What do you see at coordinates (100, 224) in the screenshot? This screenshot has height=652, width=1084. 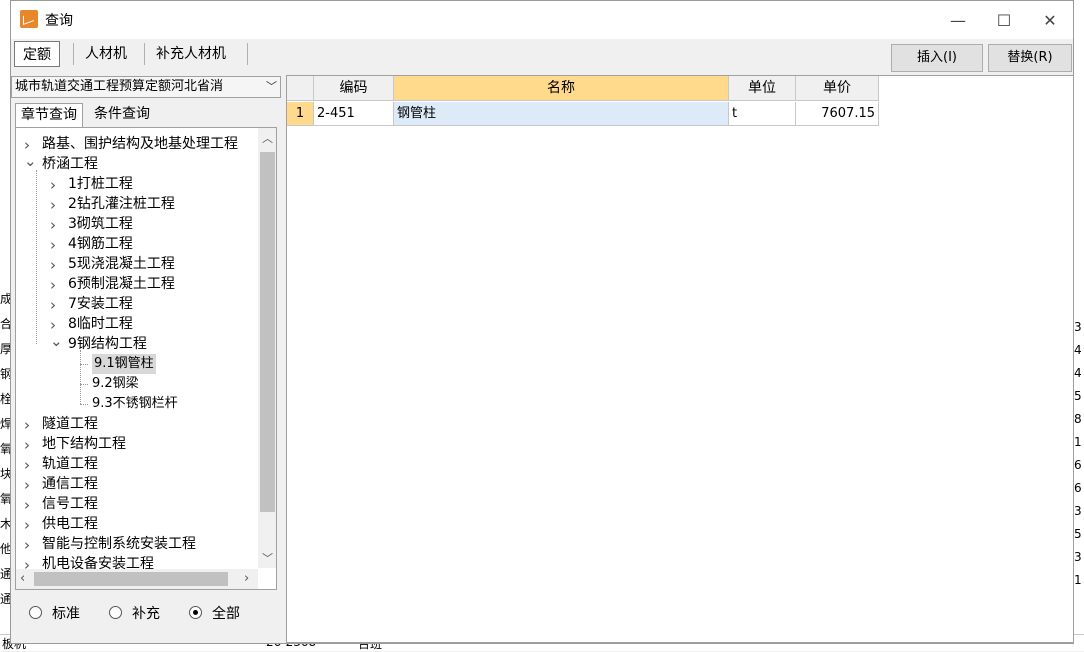 I see `tree-node: 3砌筑工程` at bounding box center [100, 224].